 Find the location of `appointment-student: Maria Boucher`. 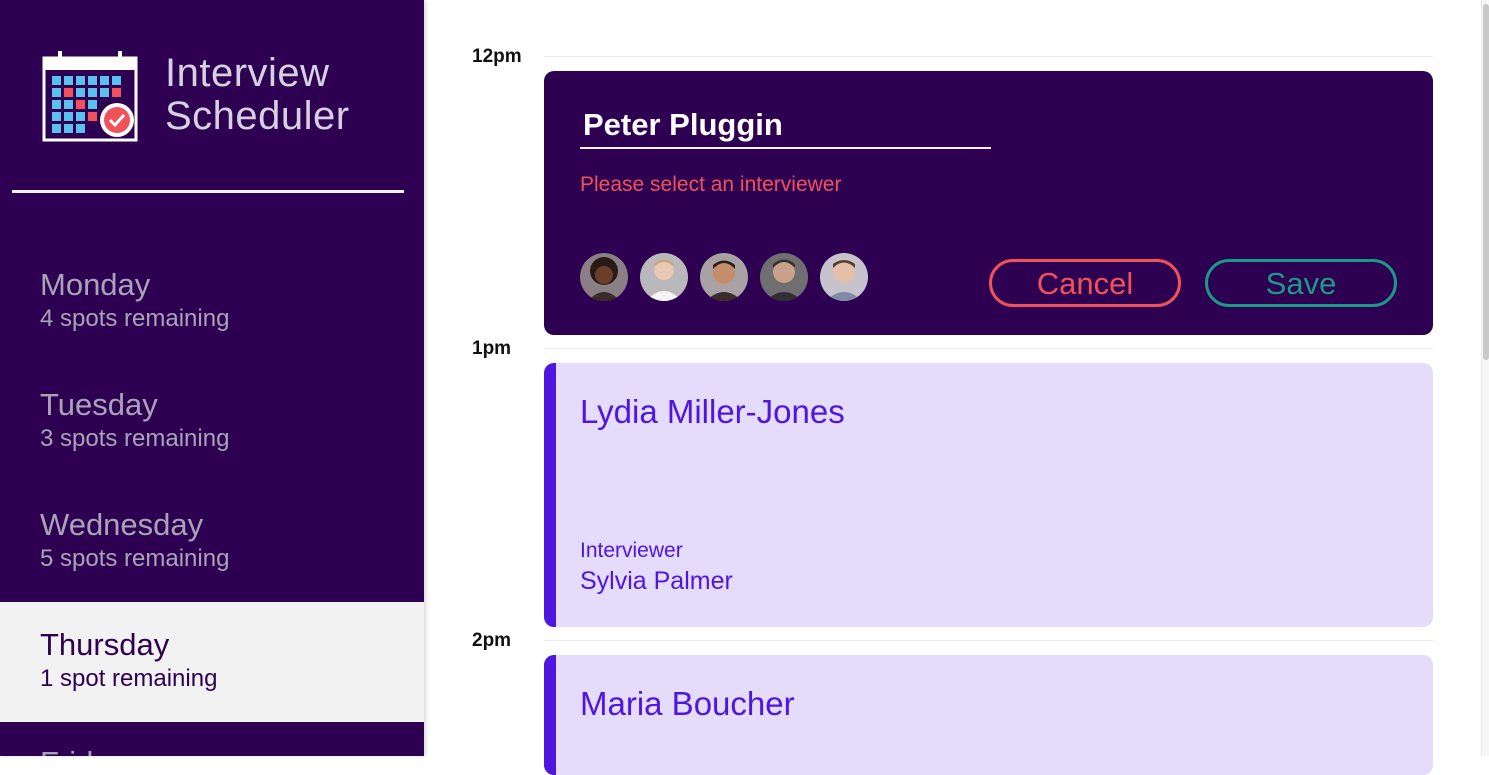

appointment-student: Maria Boucher is located at coordinates (687, 703).